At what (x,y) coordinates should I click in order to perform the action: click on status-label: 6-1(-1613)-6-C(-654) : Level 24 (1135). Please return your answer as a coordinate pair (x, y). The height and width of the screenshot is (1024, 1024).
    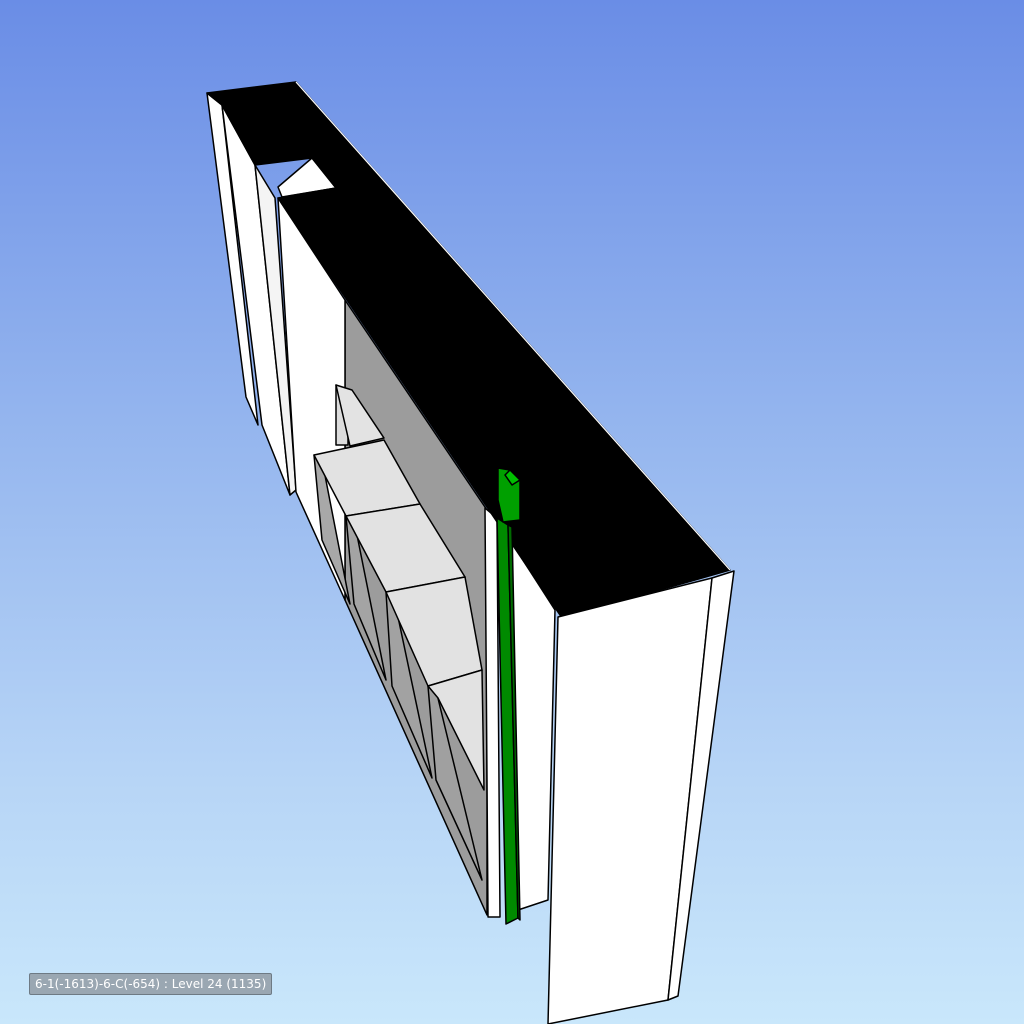
    Looking at the image, I should click on (151, 984).